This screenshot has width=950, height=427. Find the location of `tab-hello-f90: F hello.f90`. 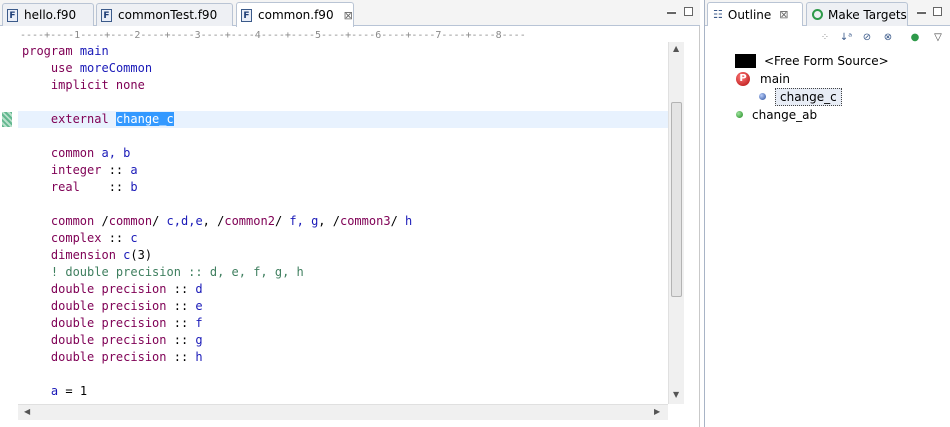

tab-hello-f90: F hello.f90 is located at coordinates (48, 14).